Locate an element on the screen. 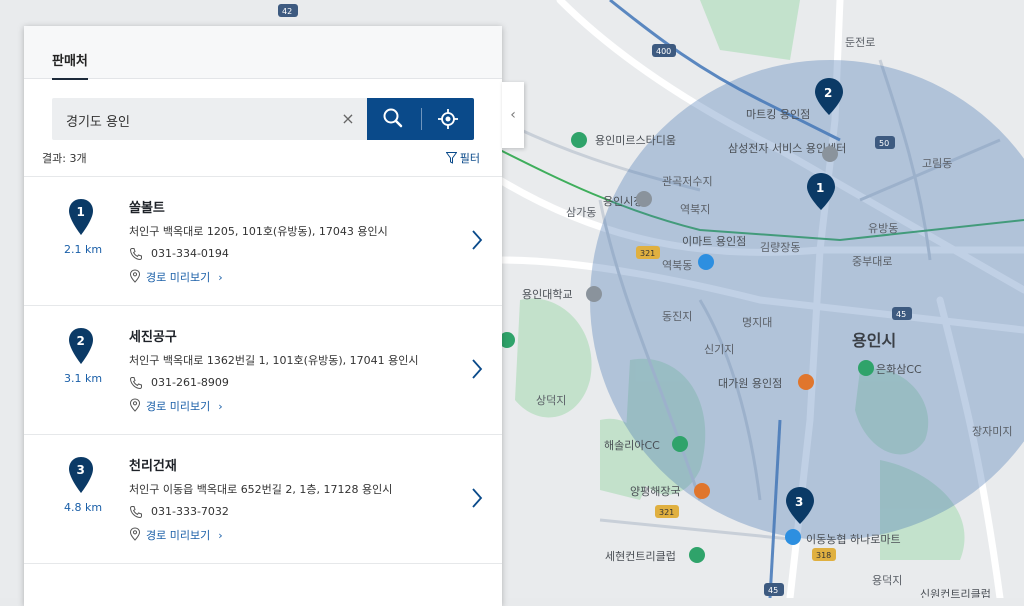  crosshair-icon is located at coordinates (448, 119).